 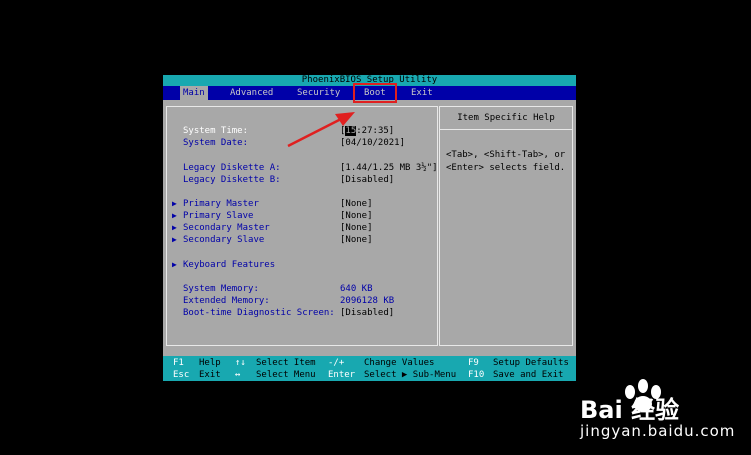 What do you see at coordinates (356, 289) in the screenshot?
I see `system-memory-value: 640 KB` at bounding box center [356, 289].